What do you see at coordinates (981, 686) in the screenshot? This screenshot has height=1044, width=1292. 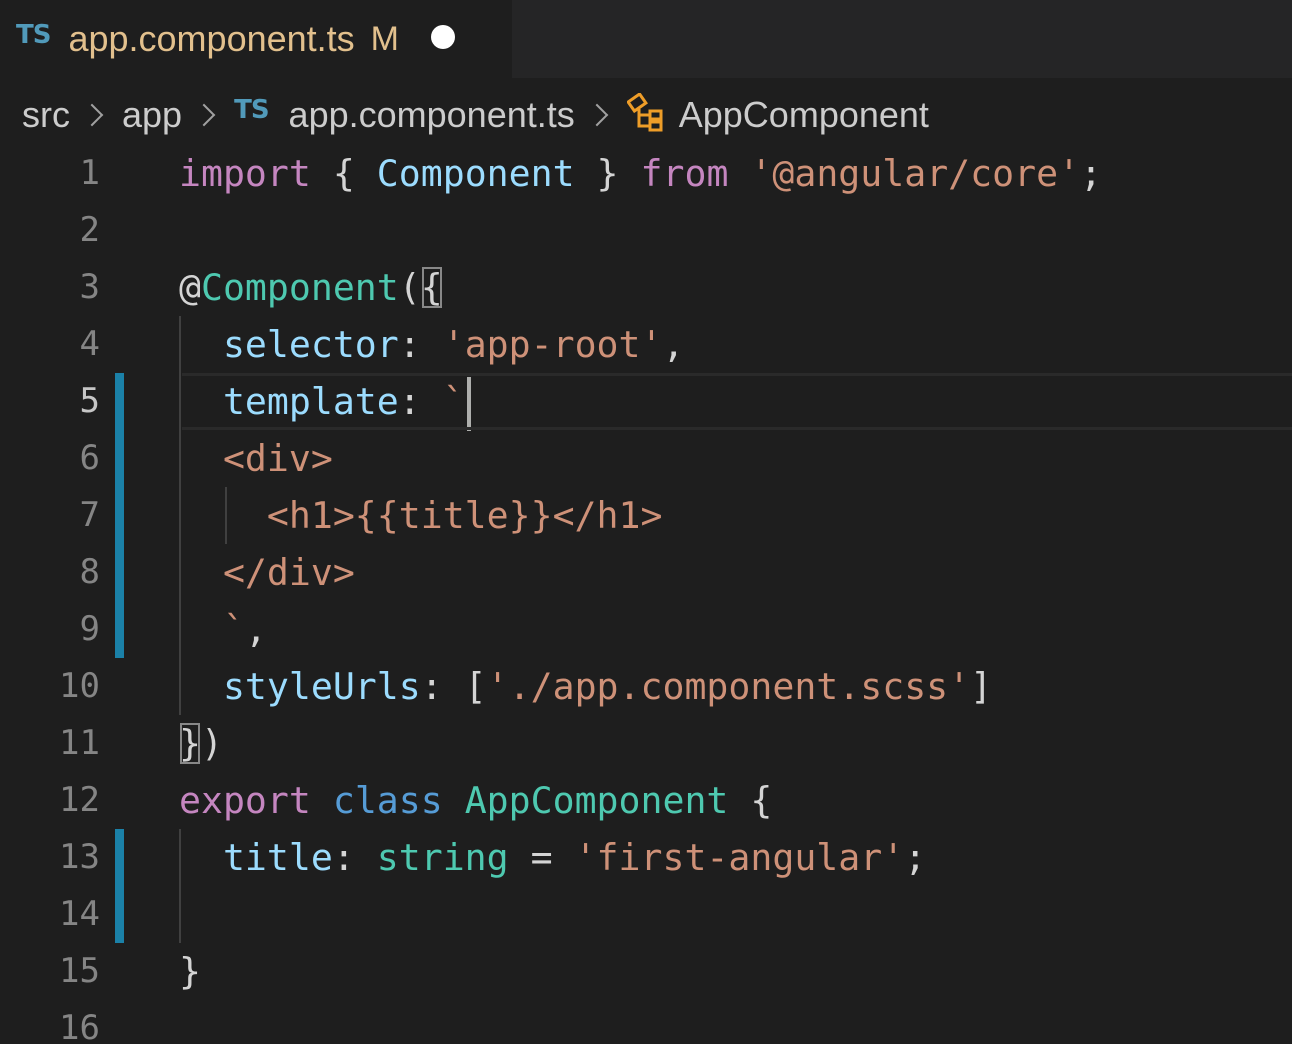 I see `punctuation-token: ]` at bounding box center [981, 686].